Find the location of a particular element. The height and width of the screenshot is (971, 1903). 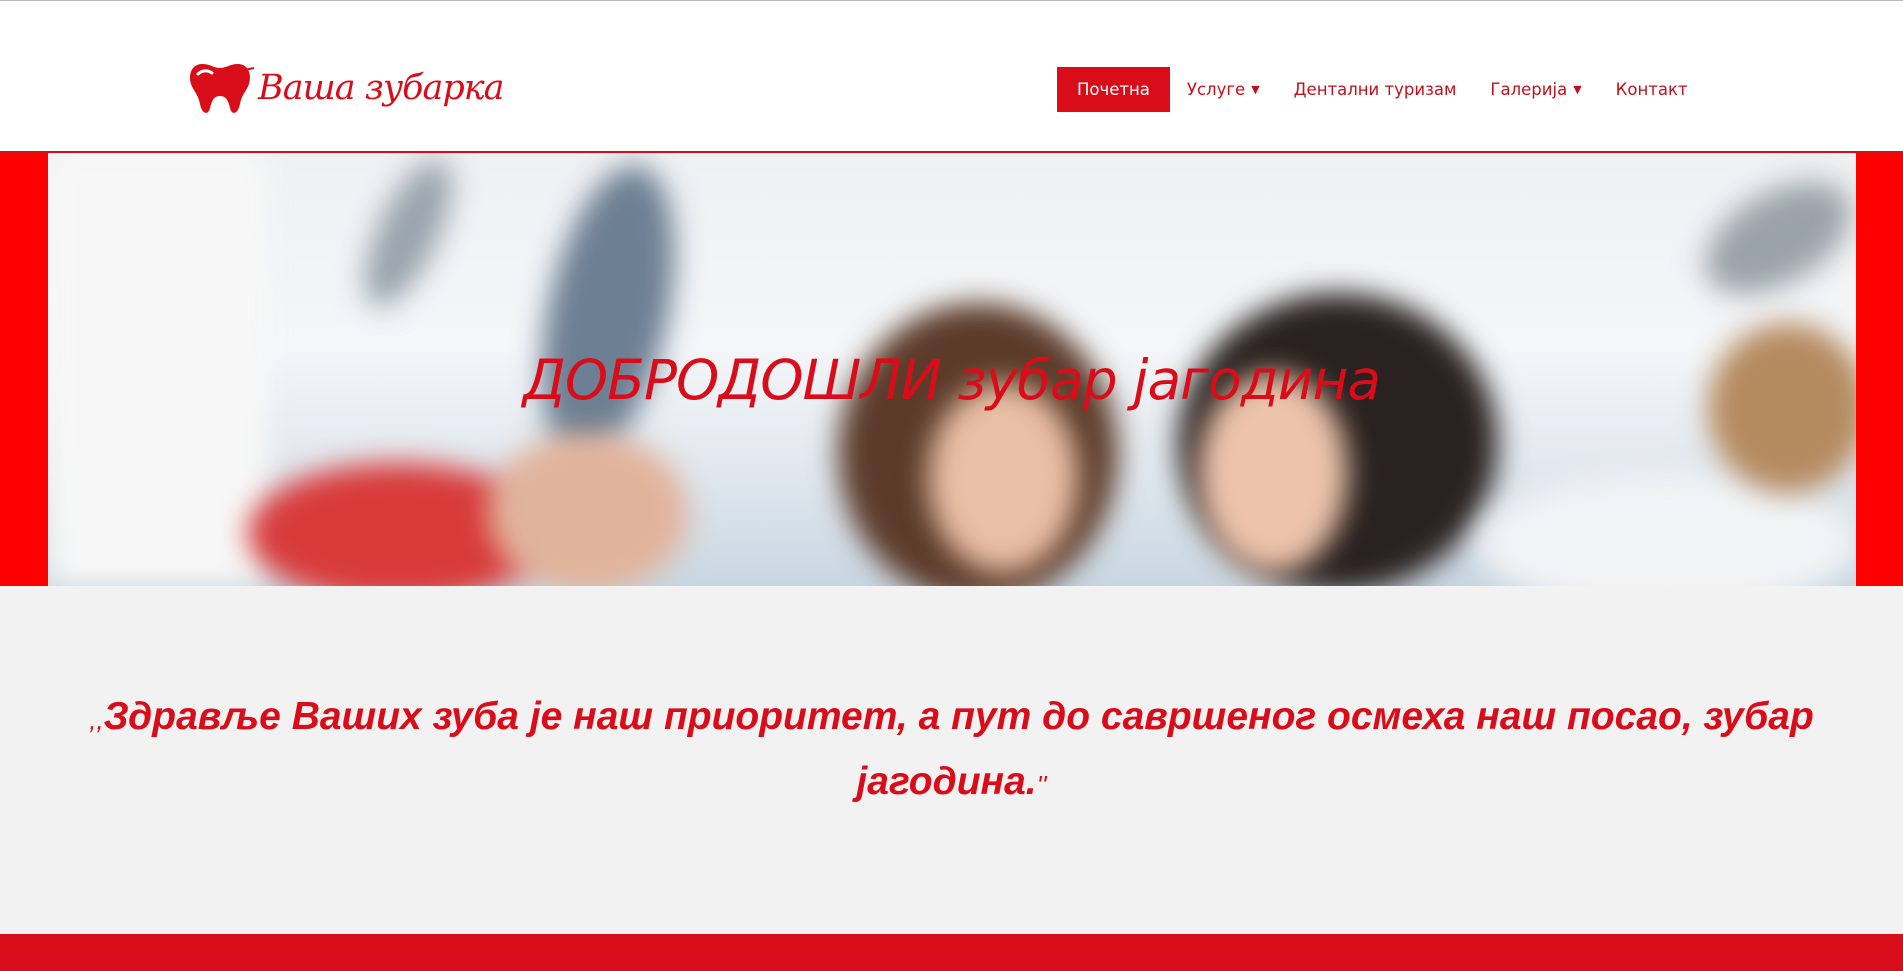

nav-item-label: Почетна is located at coordinates (1113, 89).